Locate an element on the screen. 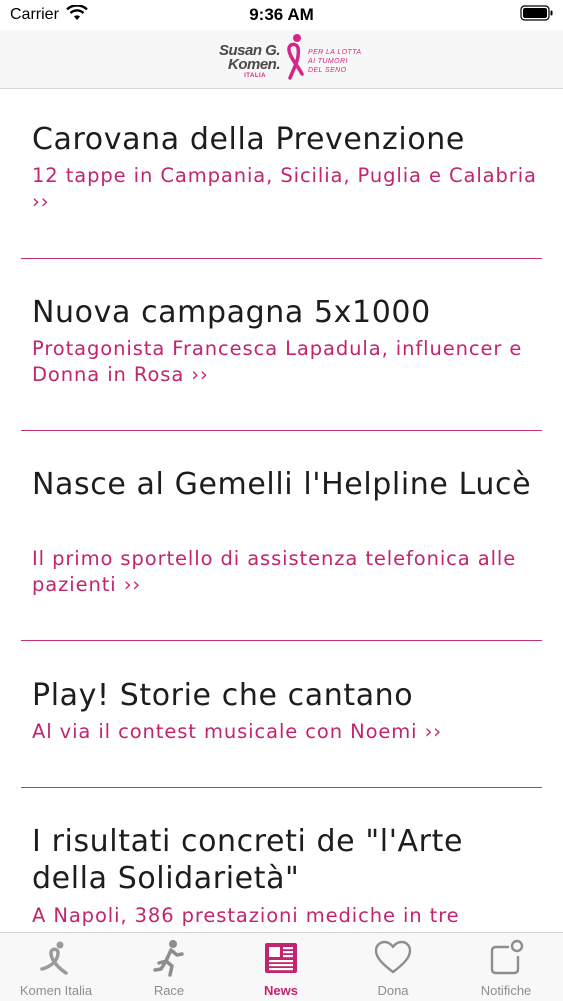 The width and height of the screenshot is (563, 1001). news-title: Carovana della Prevenzione is located at coordinates (248, 139).